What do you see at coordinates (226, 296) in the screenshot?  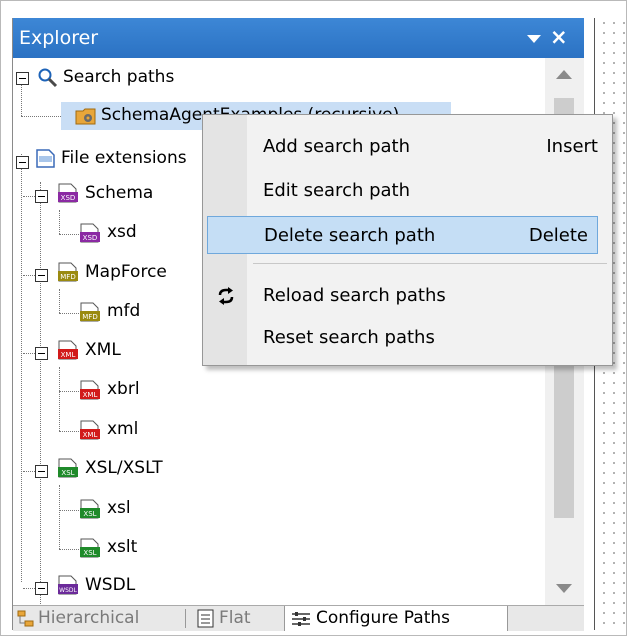 I see `reload-icon` at bounding box center [226, 296].